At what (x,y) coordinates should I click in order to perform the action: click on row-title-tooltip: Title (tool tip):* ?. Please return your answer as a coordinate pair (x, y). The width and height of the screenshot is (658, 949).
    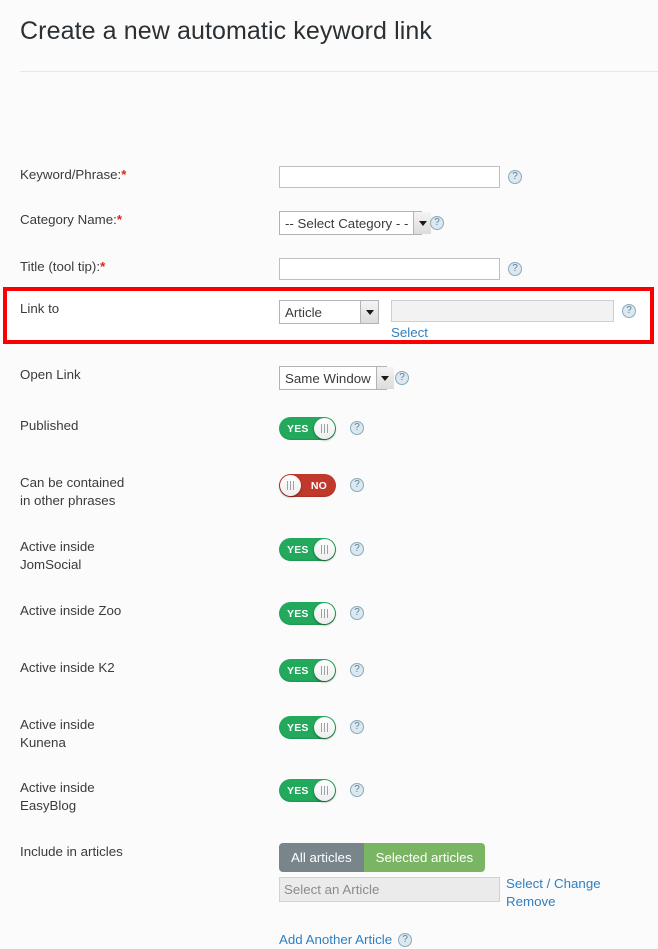
    Looking at the image, I should click on (329, 269).